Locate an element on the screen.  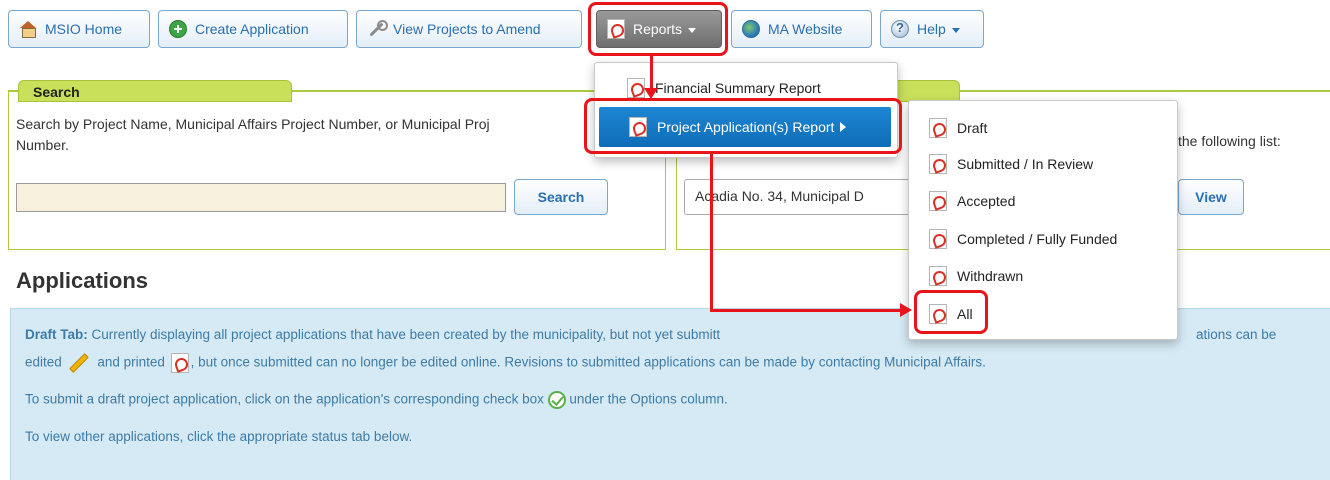
submenu-item-label: Accepted is located at coordinates (986, 201).